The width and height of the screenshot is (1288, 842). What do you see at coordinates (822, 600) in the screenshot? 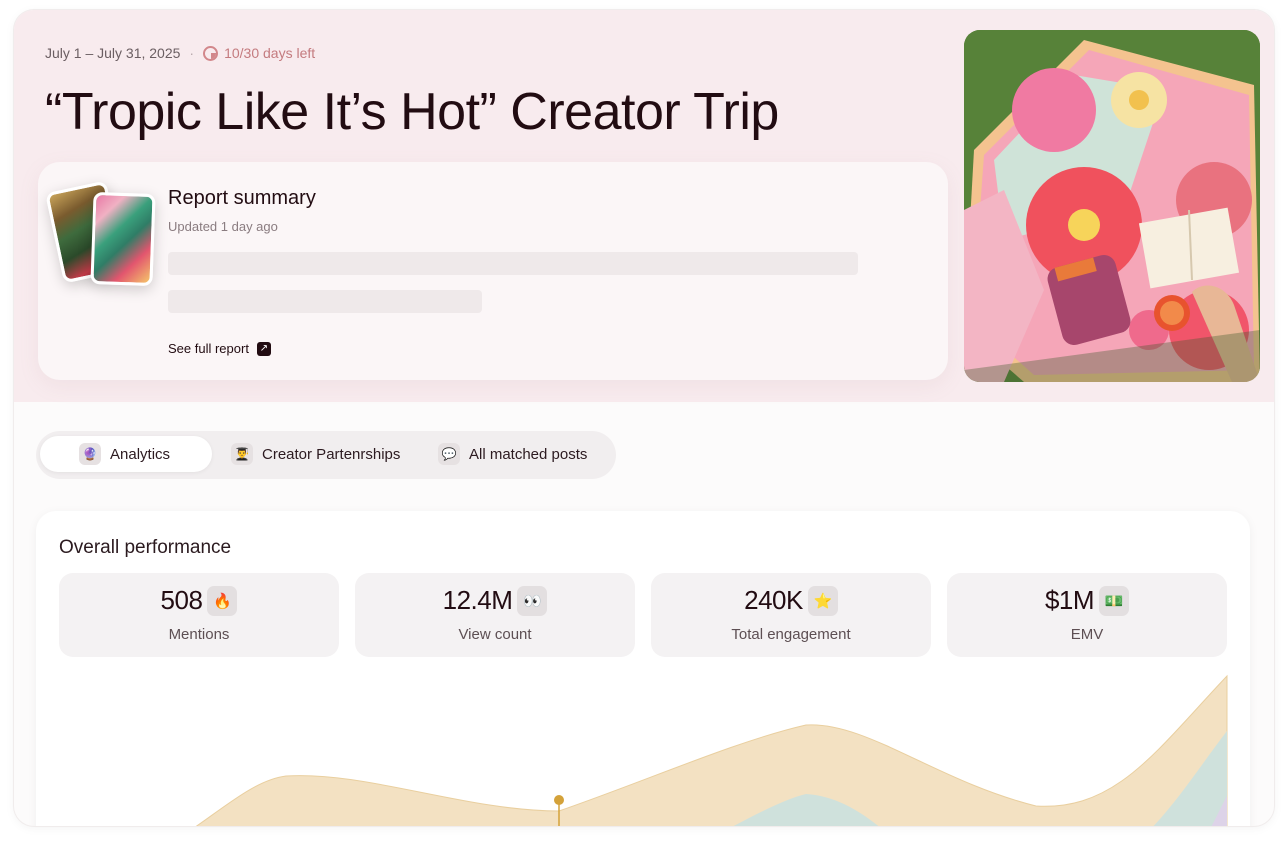
I see `star-icon: ⭐` at bounding box center [822, 600].